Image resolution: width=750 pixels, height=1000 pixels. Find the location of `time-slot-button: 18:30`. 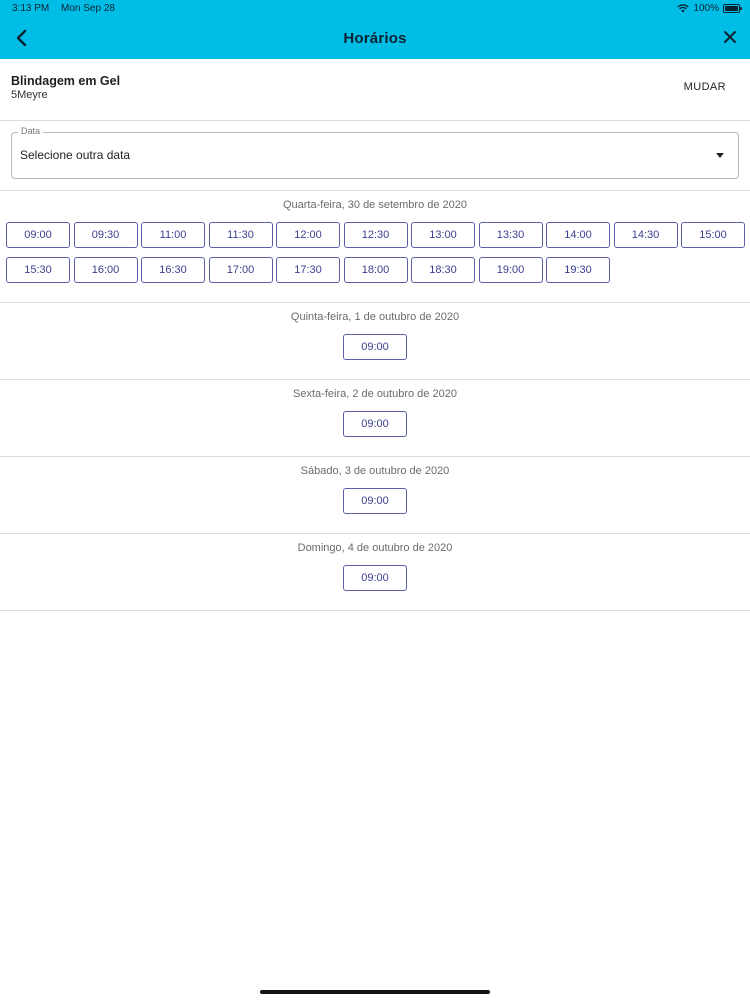

time-slot-button: 18:30 is located at coordinates (443, 270).